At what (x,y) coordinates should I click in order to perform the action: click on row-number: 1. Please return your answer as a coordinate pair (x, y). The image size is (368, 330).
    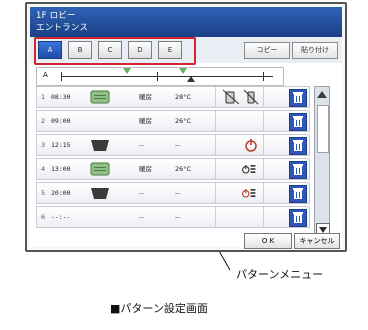
    Looking at the image, I should click on (43, 97).